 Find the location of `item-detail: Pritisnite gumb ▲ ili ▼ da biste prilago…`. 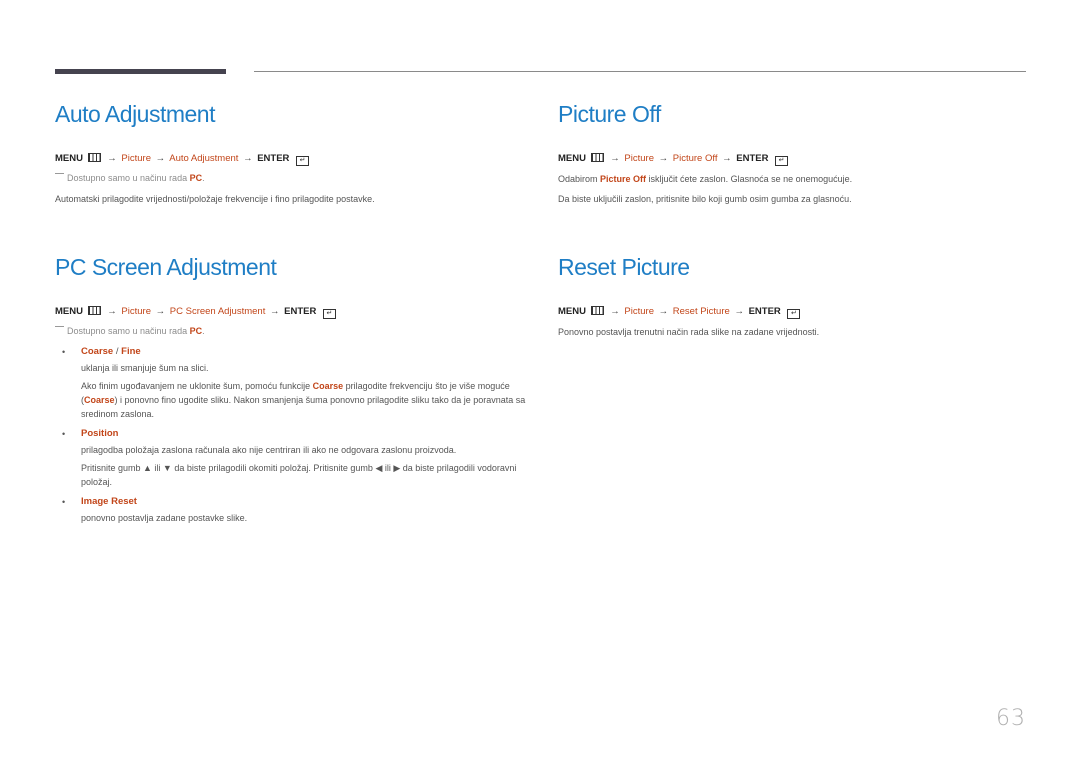

item-detail: Pritisnite gumb ▲ ili ▼ da biste prilago… is located at coordinates (299, 475).